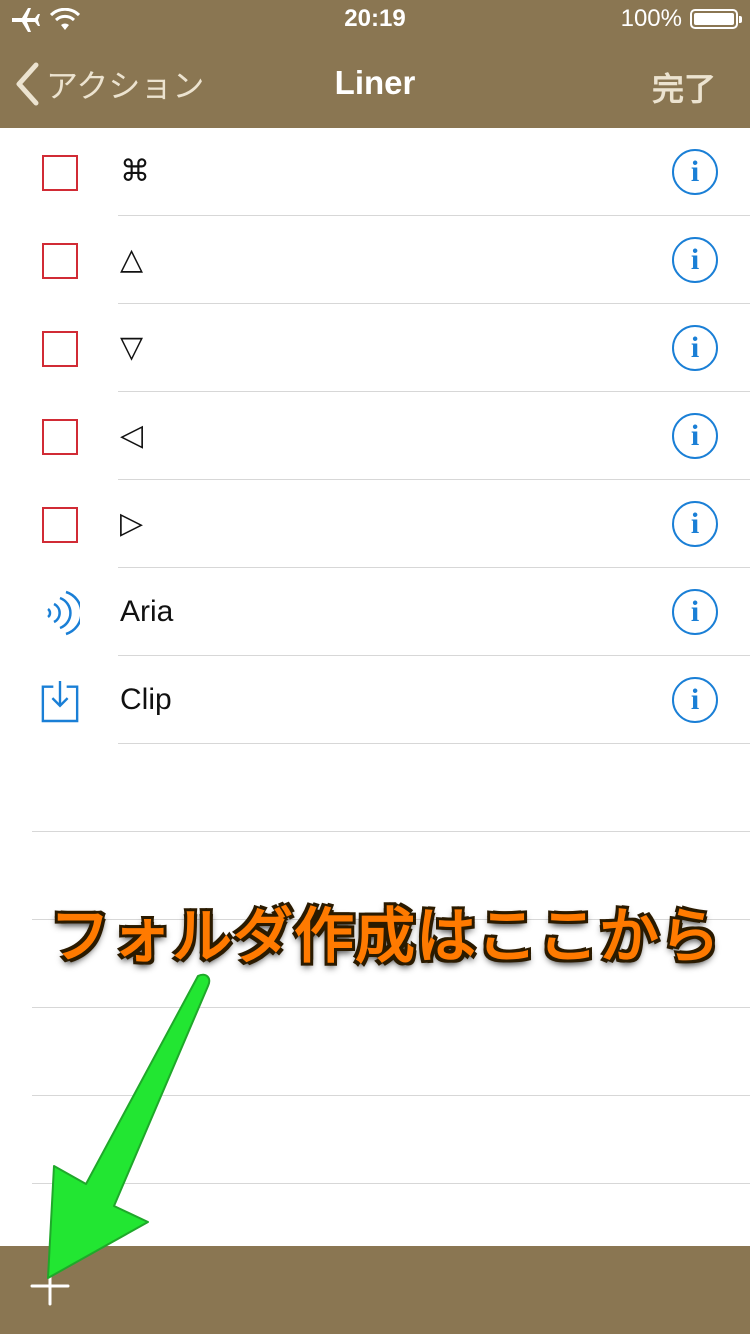 Image resolution: width=750 pixels, height=1334 pixels. What do you see at coordinates (147, 611) in the screenshot?
I see `list-item-label: Aria` at bounding box center [147, 611].